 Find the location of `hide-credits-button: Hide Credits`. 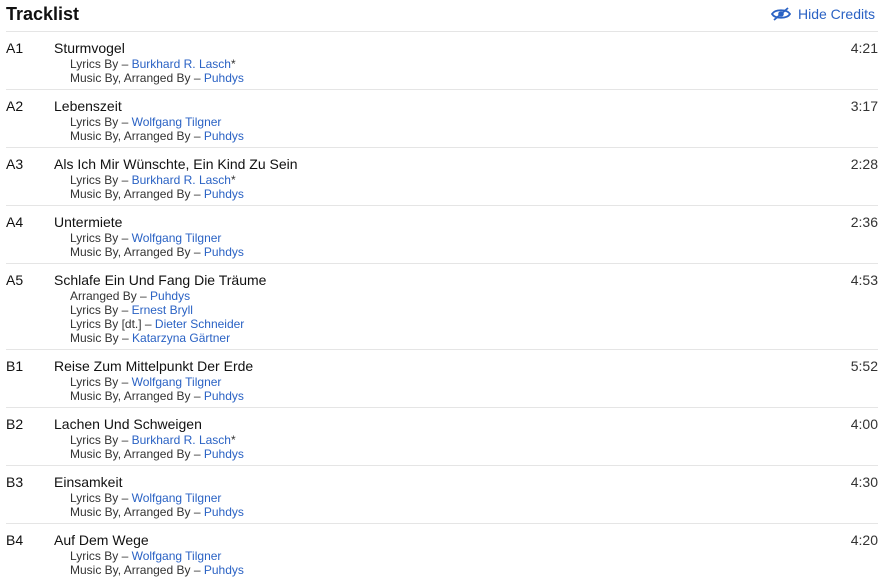

hide-credits-button: Hide Credits is located at coordinates (822, 14).